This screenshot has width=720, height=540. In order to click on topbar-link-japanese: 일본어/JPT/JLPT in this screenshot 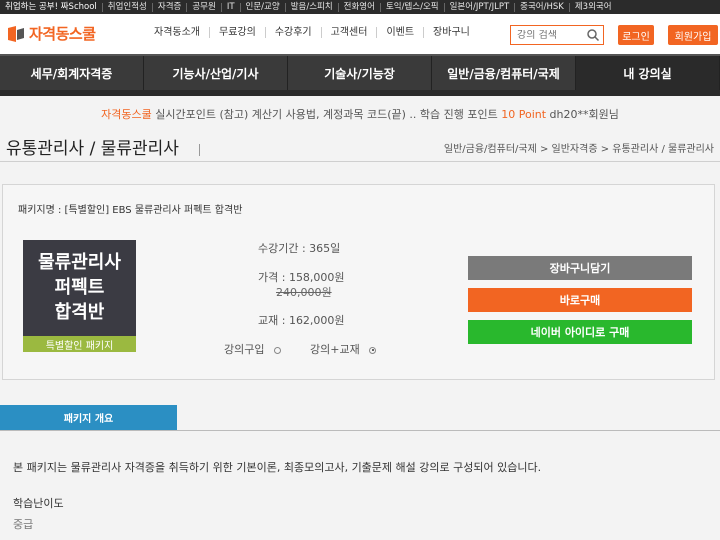, I will do `click(480, 7)`.